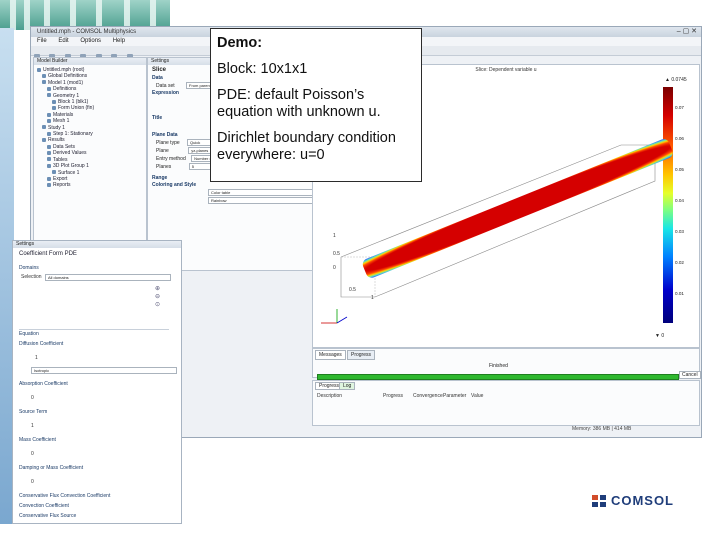  What do you see at coordinates (598, 500) in the screenshot?
I see `comsol-logo-icon` at bounding box center [598, 500].